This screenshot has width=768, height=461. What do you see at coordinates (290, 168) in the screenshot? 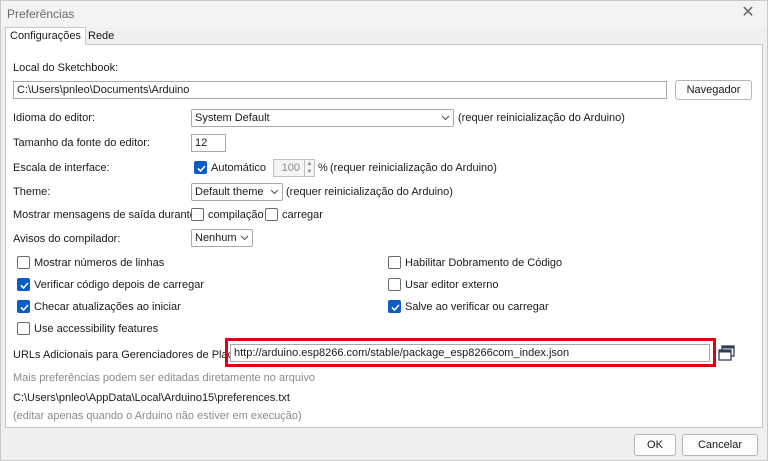
I see `scale-percent-value: 100` at bounding box center [290, 168].